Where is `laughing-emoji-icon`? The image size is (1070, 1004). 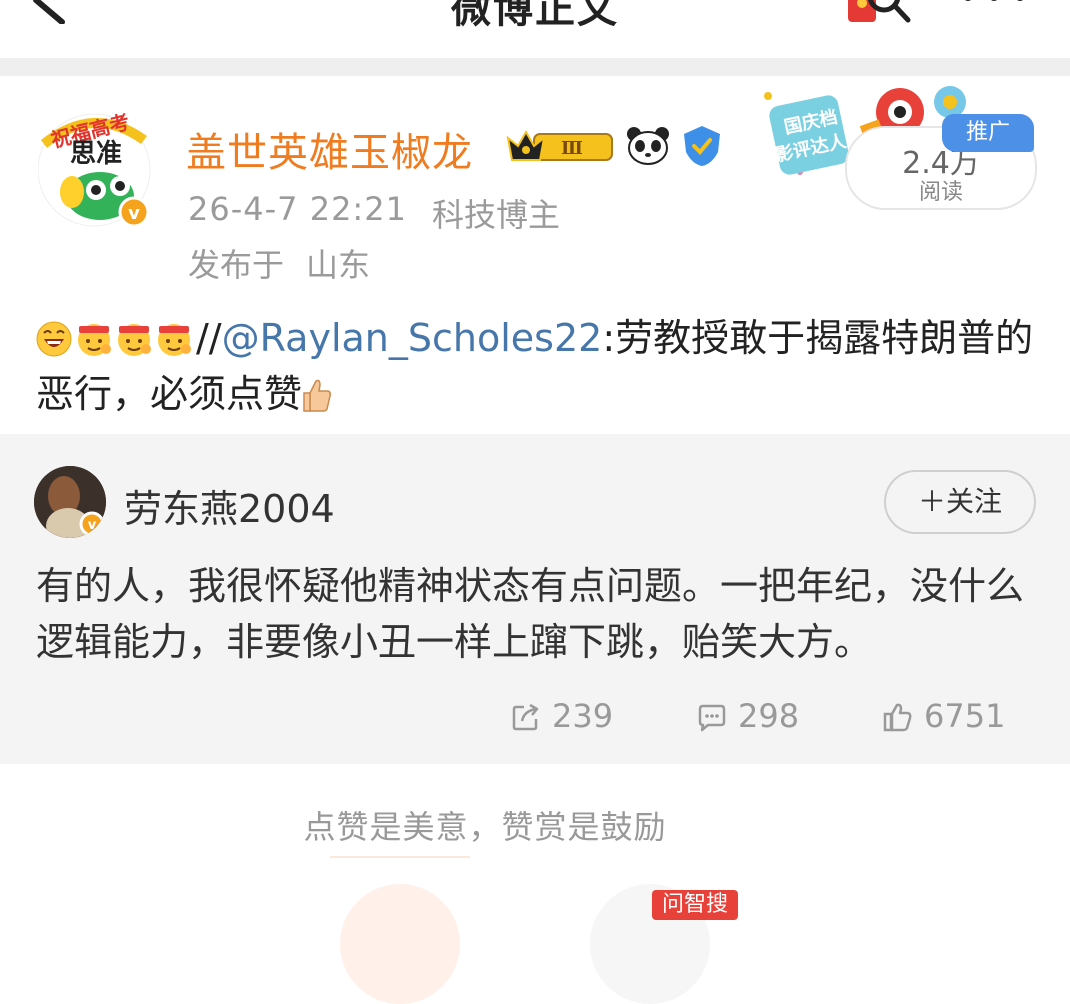
laughing-emoji-icon is located at coordinates (54, 339).